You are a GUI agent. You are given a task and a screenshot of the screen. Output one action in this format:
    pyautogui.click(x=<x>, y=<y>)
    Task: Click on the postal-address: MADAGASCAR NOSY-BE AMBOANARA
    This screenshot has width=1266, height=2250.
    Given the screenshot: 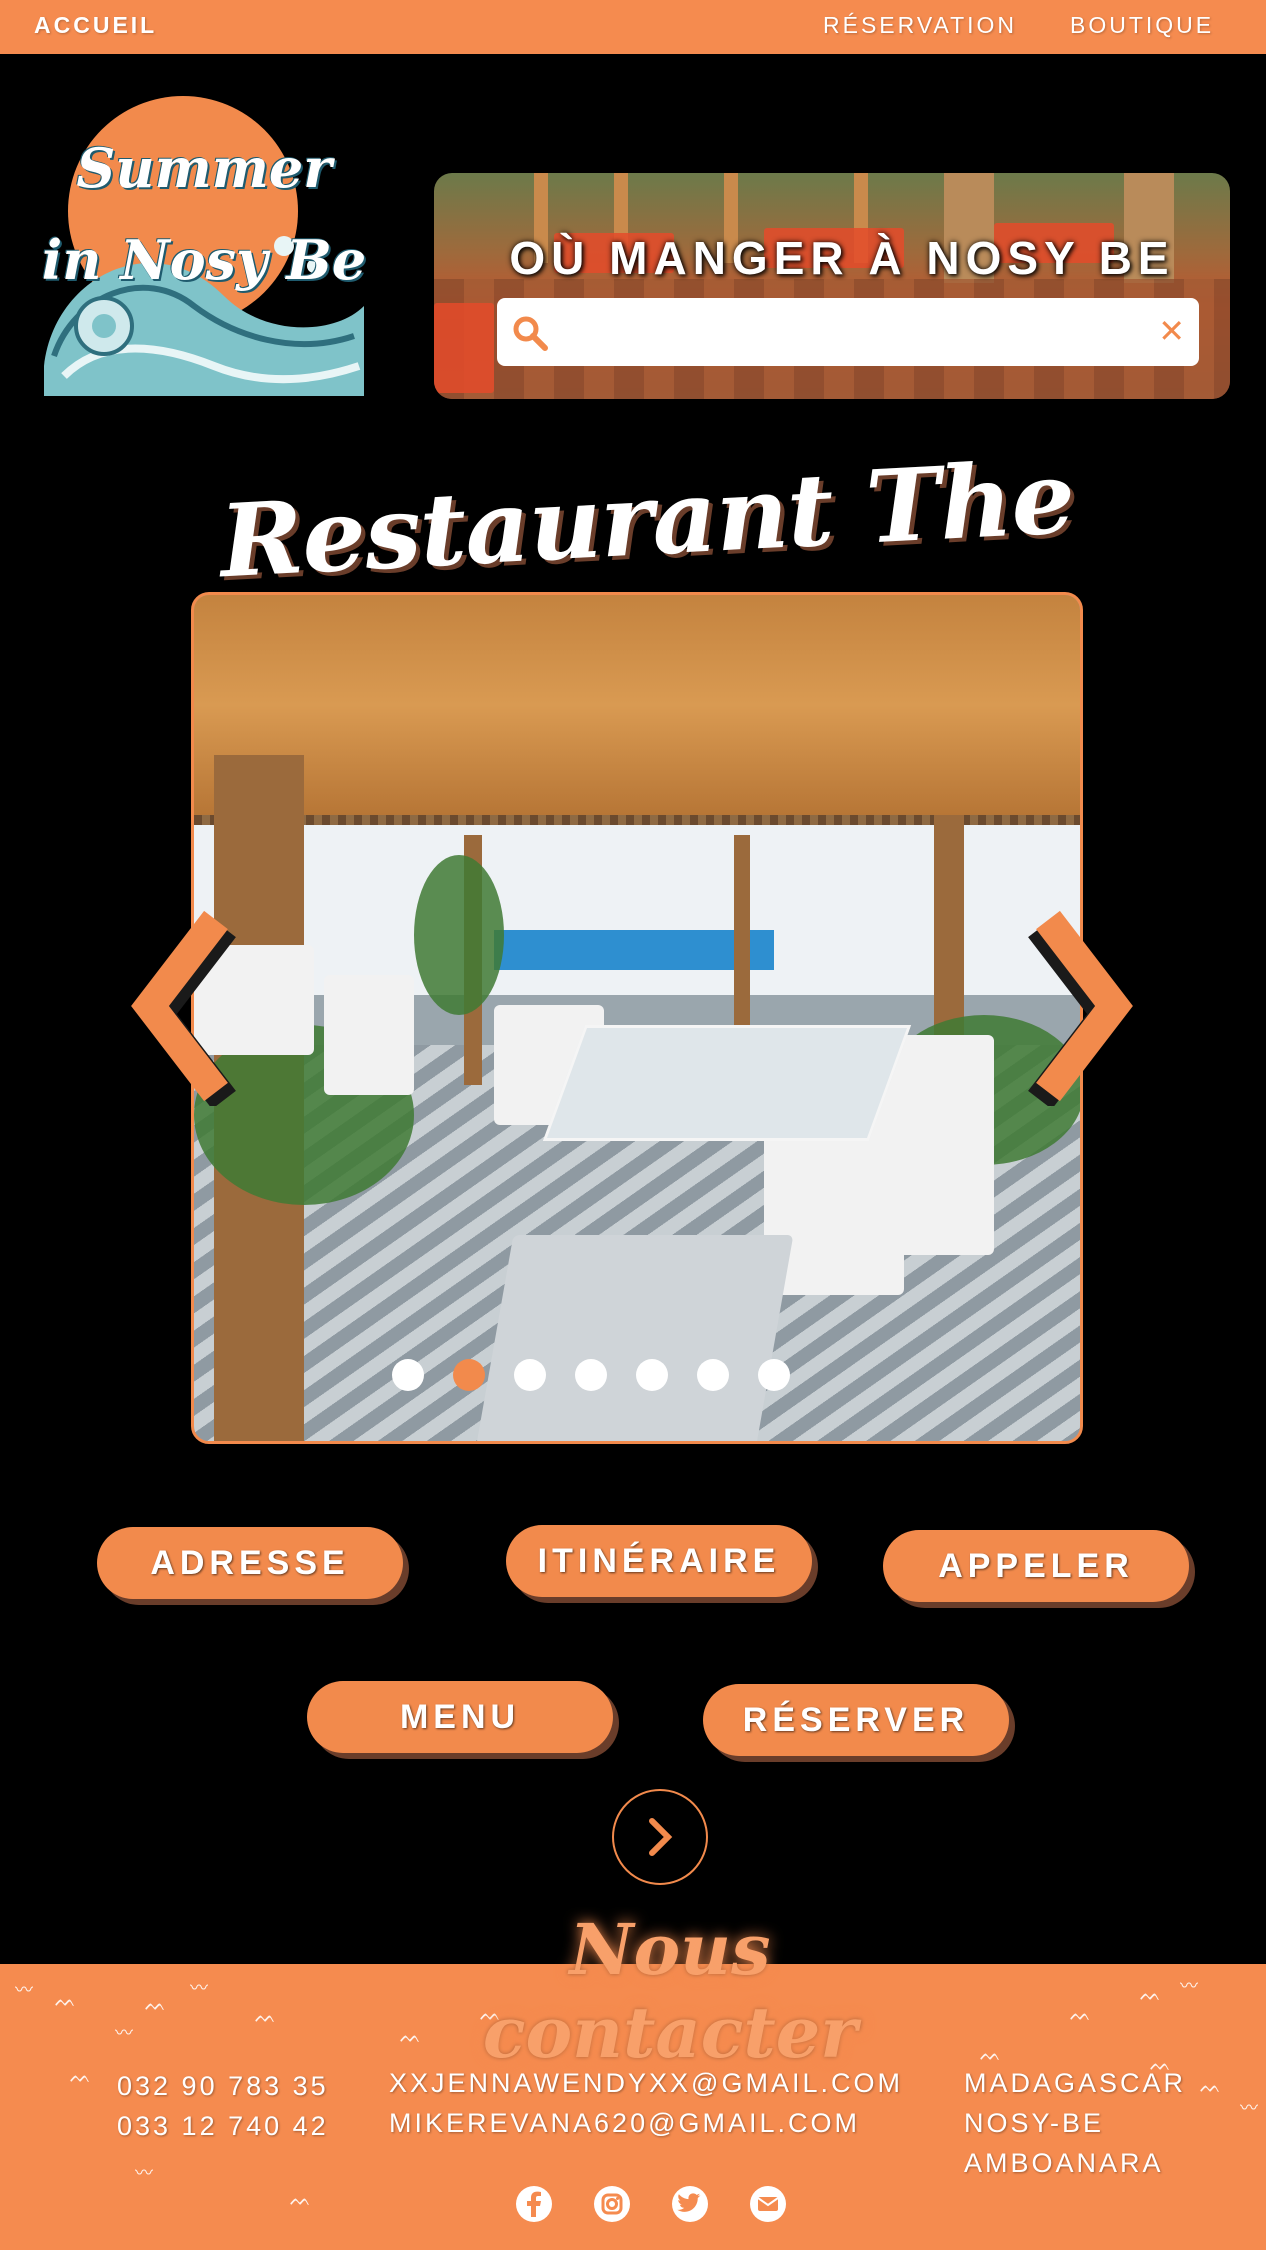 What is the action you would take?
    pyautogui.click(x=1075, y=2123)
    